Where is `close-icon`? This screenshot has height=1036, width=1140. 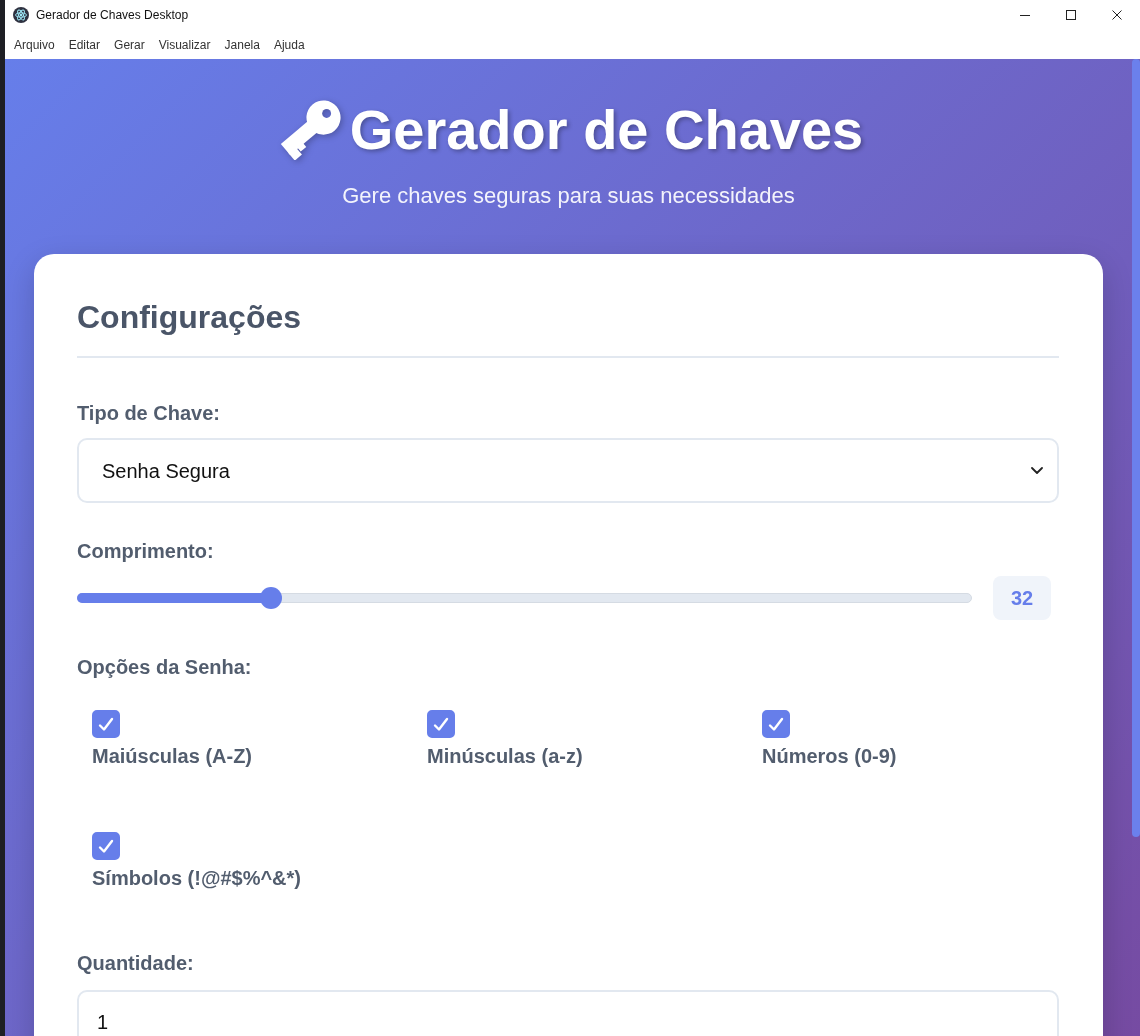 close-icon is located at coordinates (1117, 15).